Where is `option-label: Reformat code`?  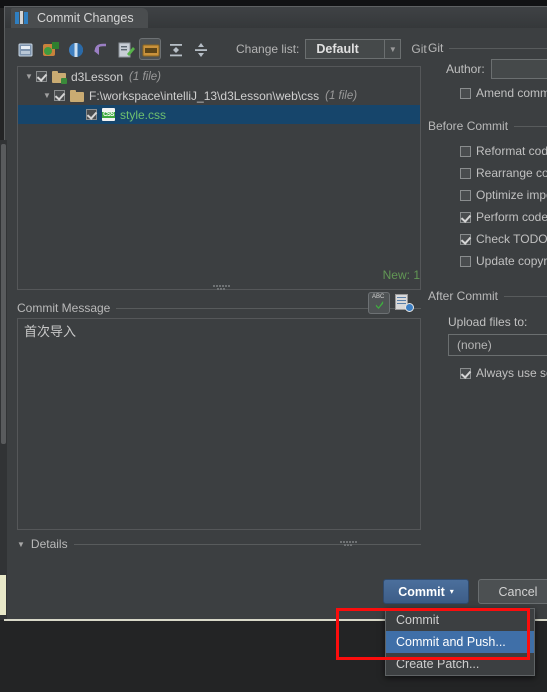
option-label: Reformat code is located at coordinates (511, 151).